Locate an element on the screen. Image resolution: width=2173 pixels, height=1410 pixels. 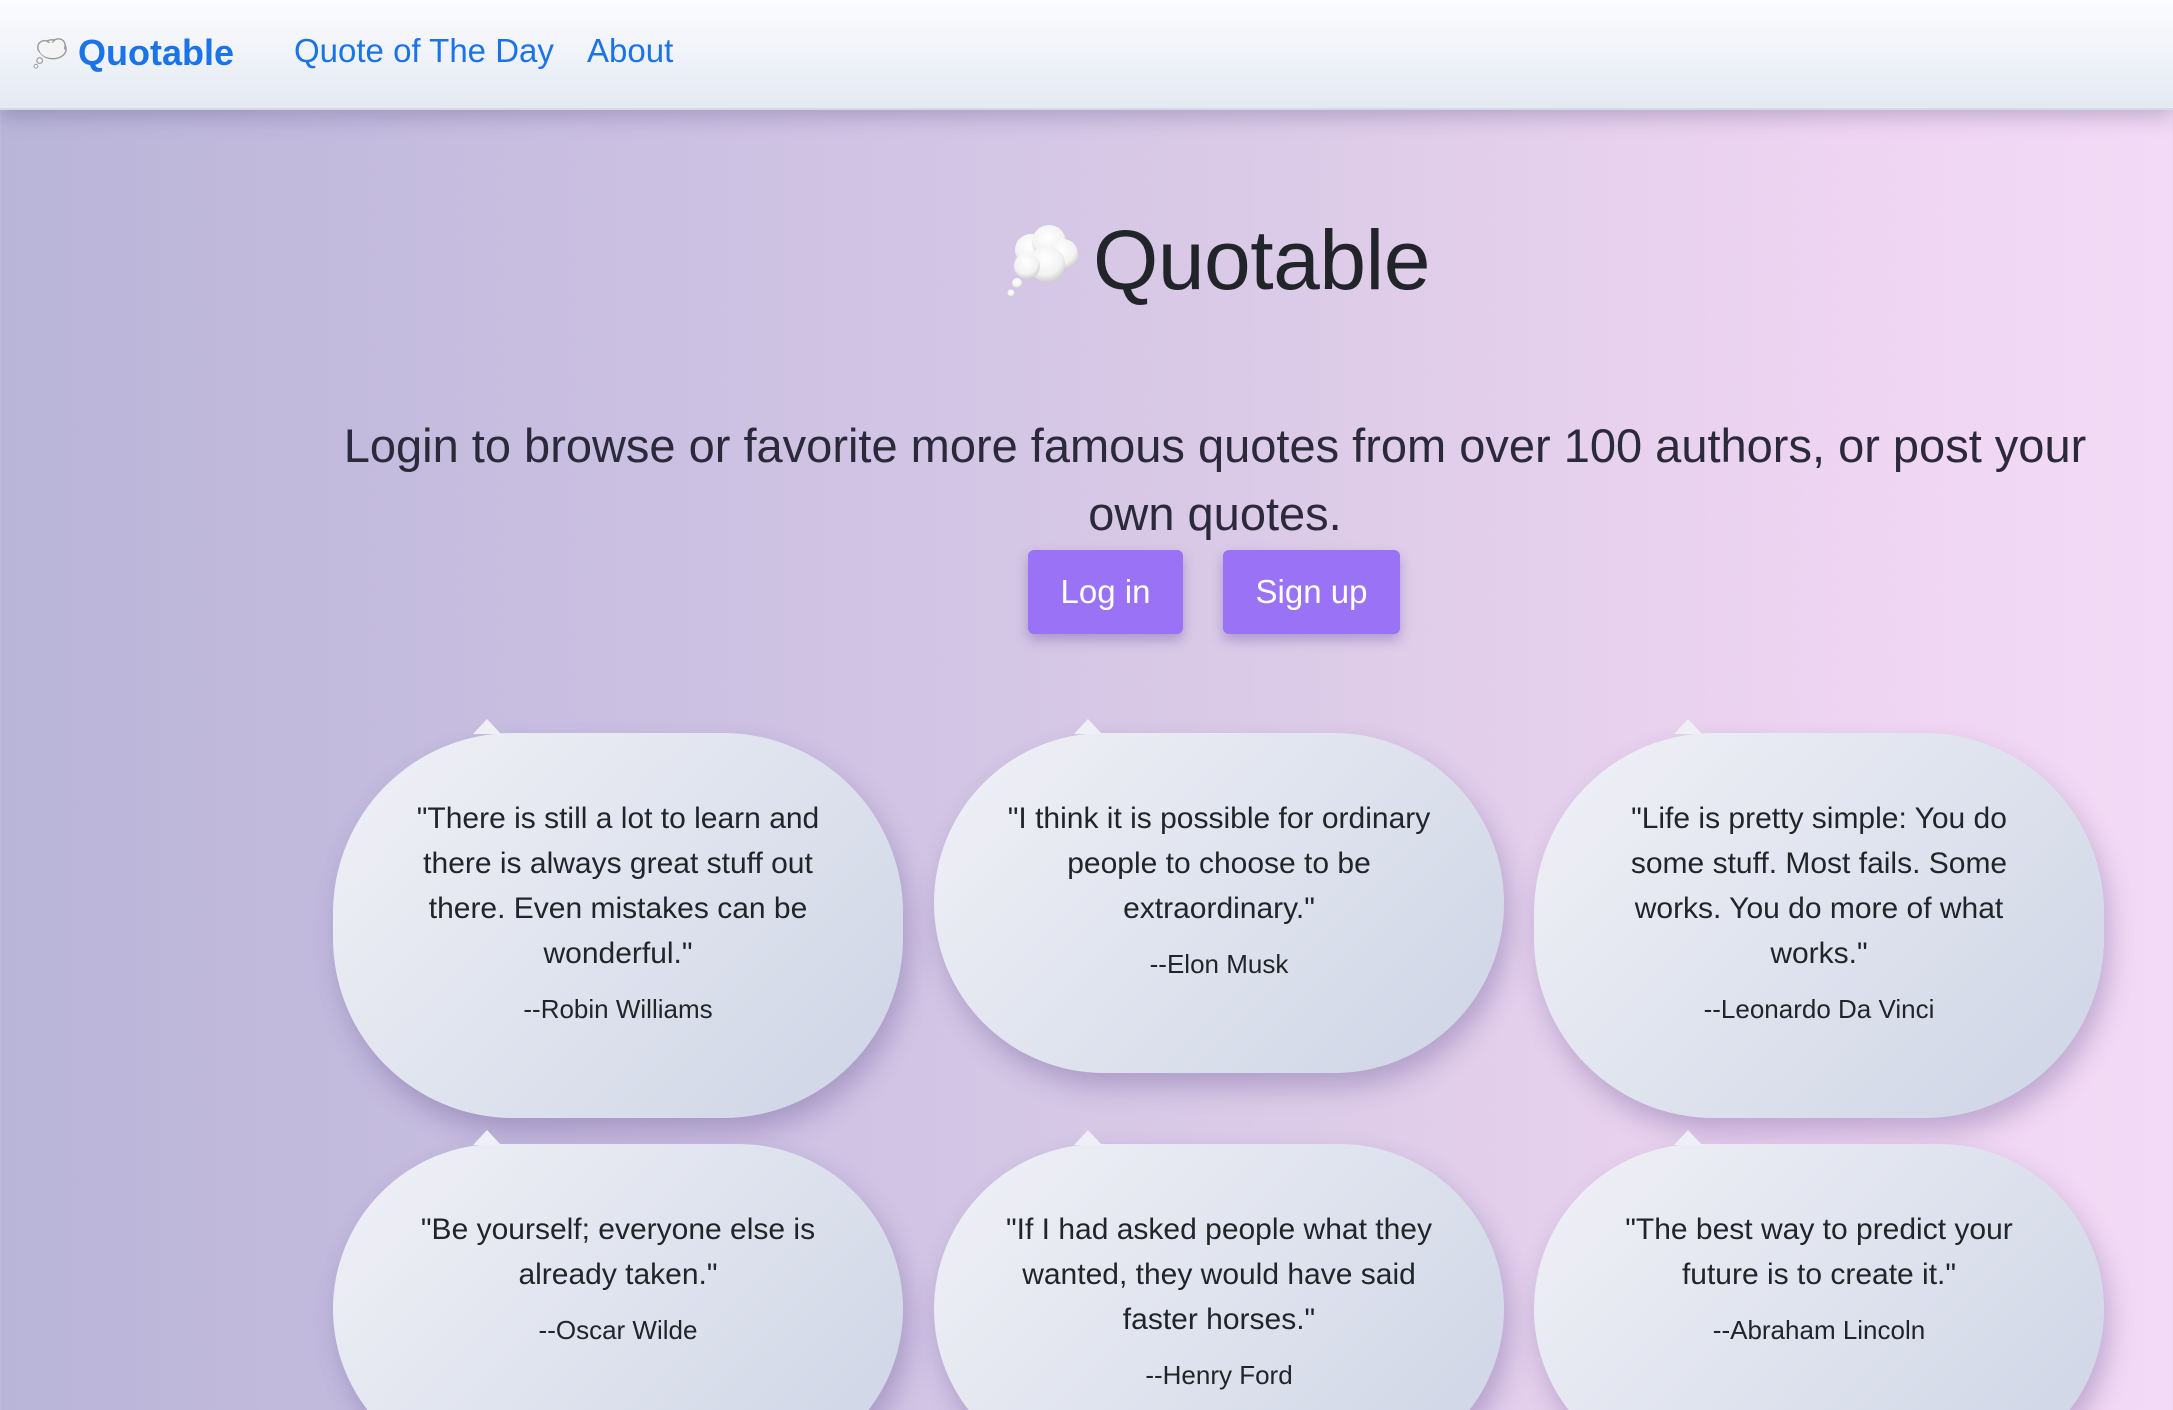
brand-link: Quotable is located at coordinates (133, 53).